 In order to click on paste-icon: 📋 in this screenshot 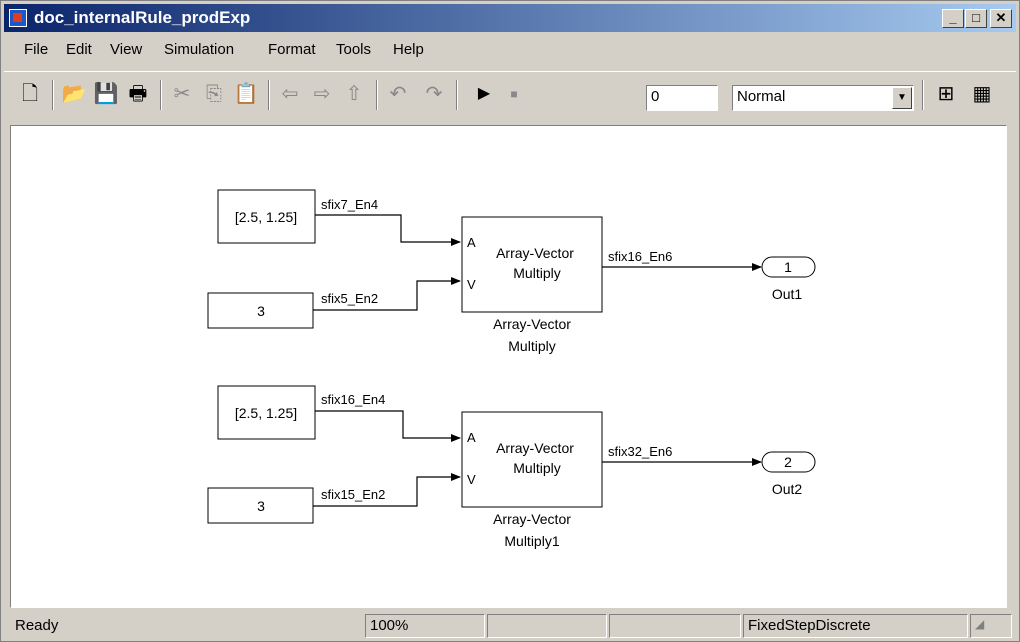, I will do `click(246, 94)`.